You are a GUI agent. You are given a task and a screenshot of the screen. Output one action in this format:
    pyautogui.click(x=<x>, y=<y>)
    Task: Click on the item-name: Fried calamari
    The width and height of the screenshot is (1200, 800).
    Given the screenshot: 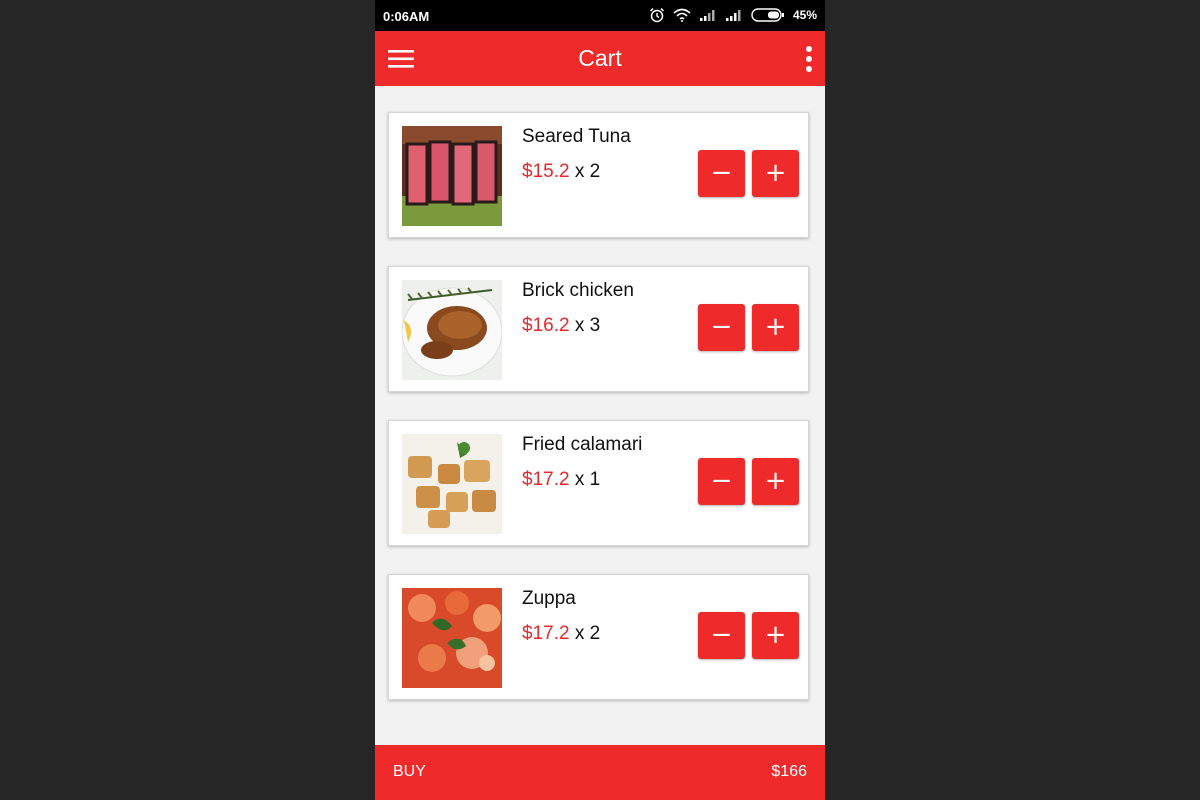 What is the action you would take?
    pyautogui.click(x=582, y=444)
    